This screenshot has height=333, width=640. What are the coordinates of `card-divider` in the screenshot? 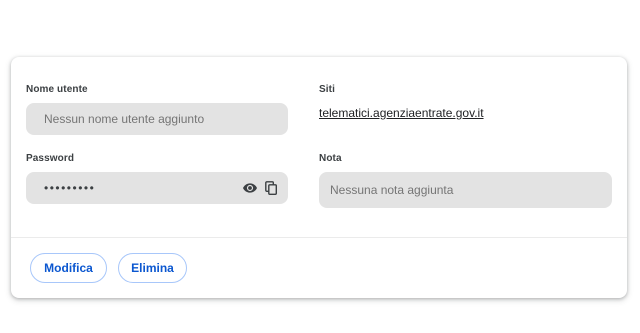 It's located at (319, 237).